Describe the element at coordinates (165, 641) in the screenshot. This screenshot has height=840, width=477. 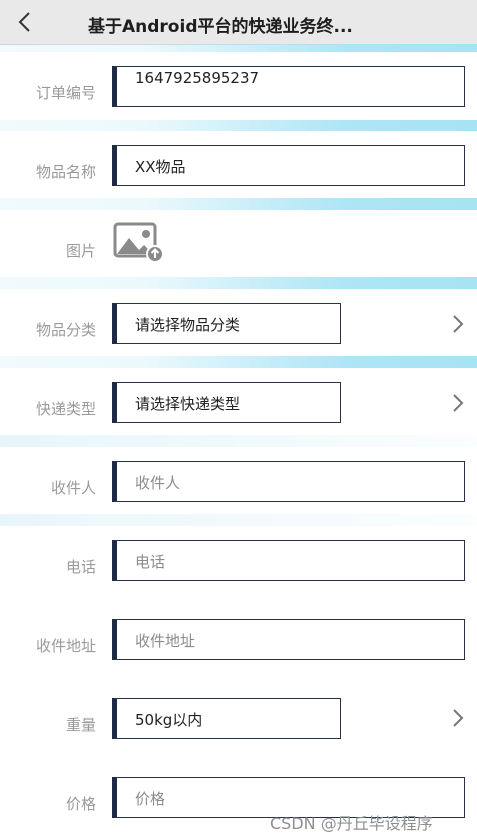
I see `address-placeholder: 收件地址` at that location.